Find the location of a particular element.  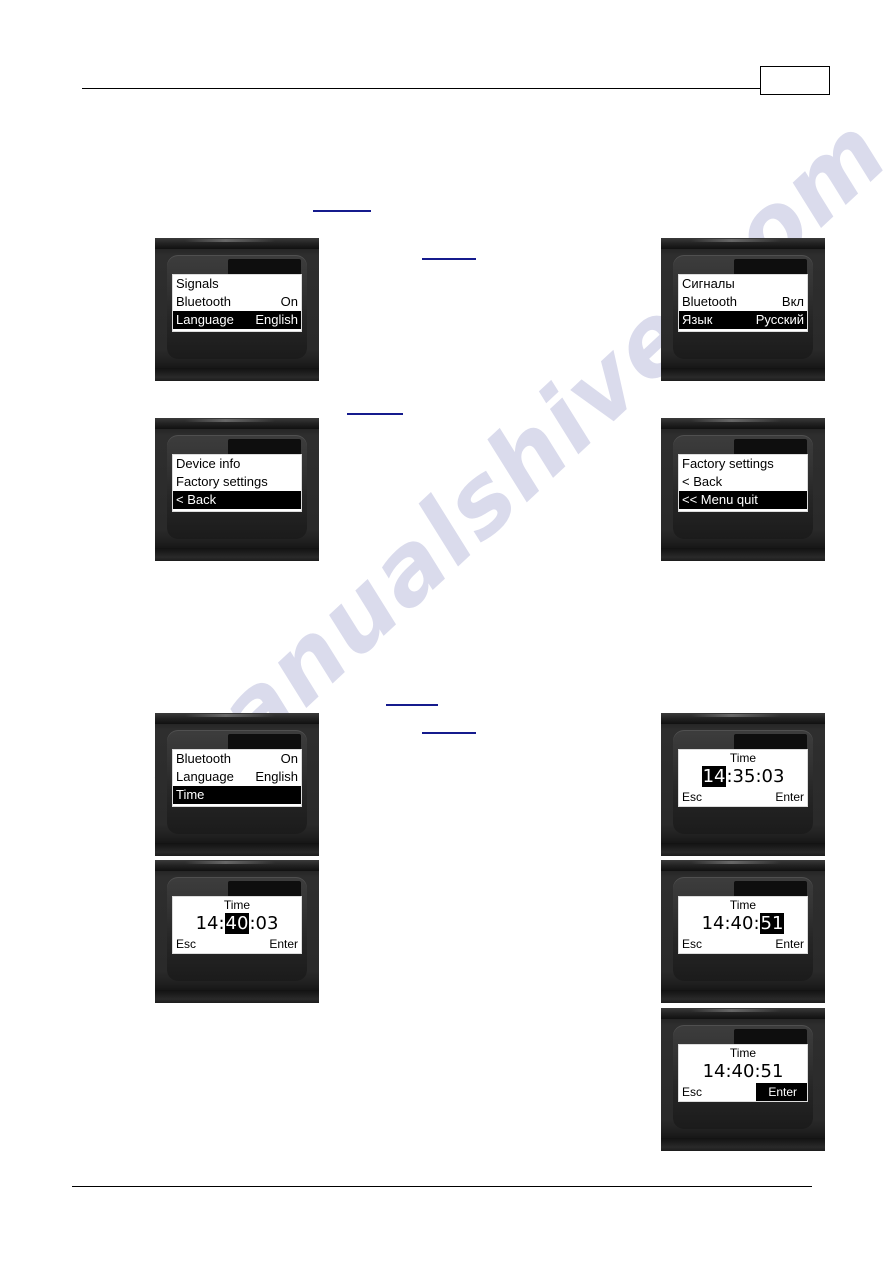

device-screenshot-time-edit-minutes: Time 14:40:03 Esc Enter is located at coordinates (237, 931).